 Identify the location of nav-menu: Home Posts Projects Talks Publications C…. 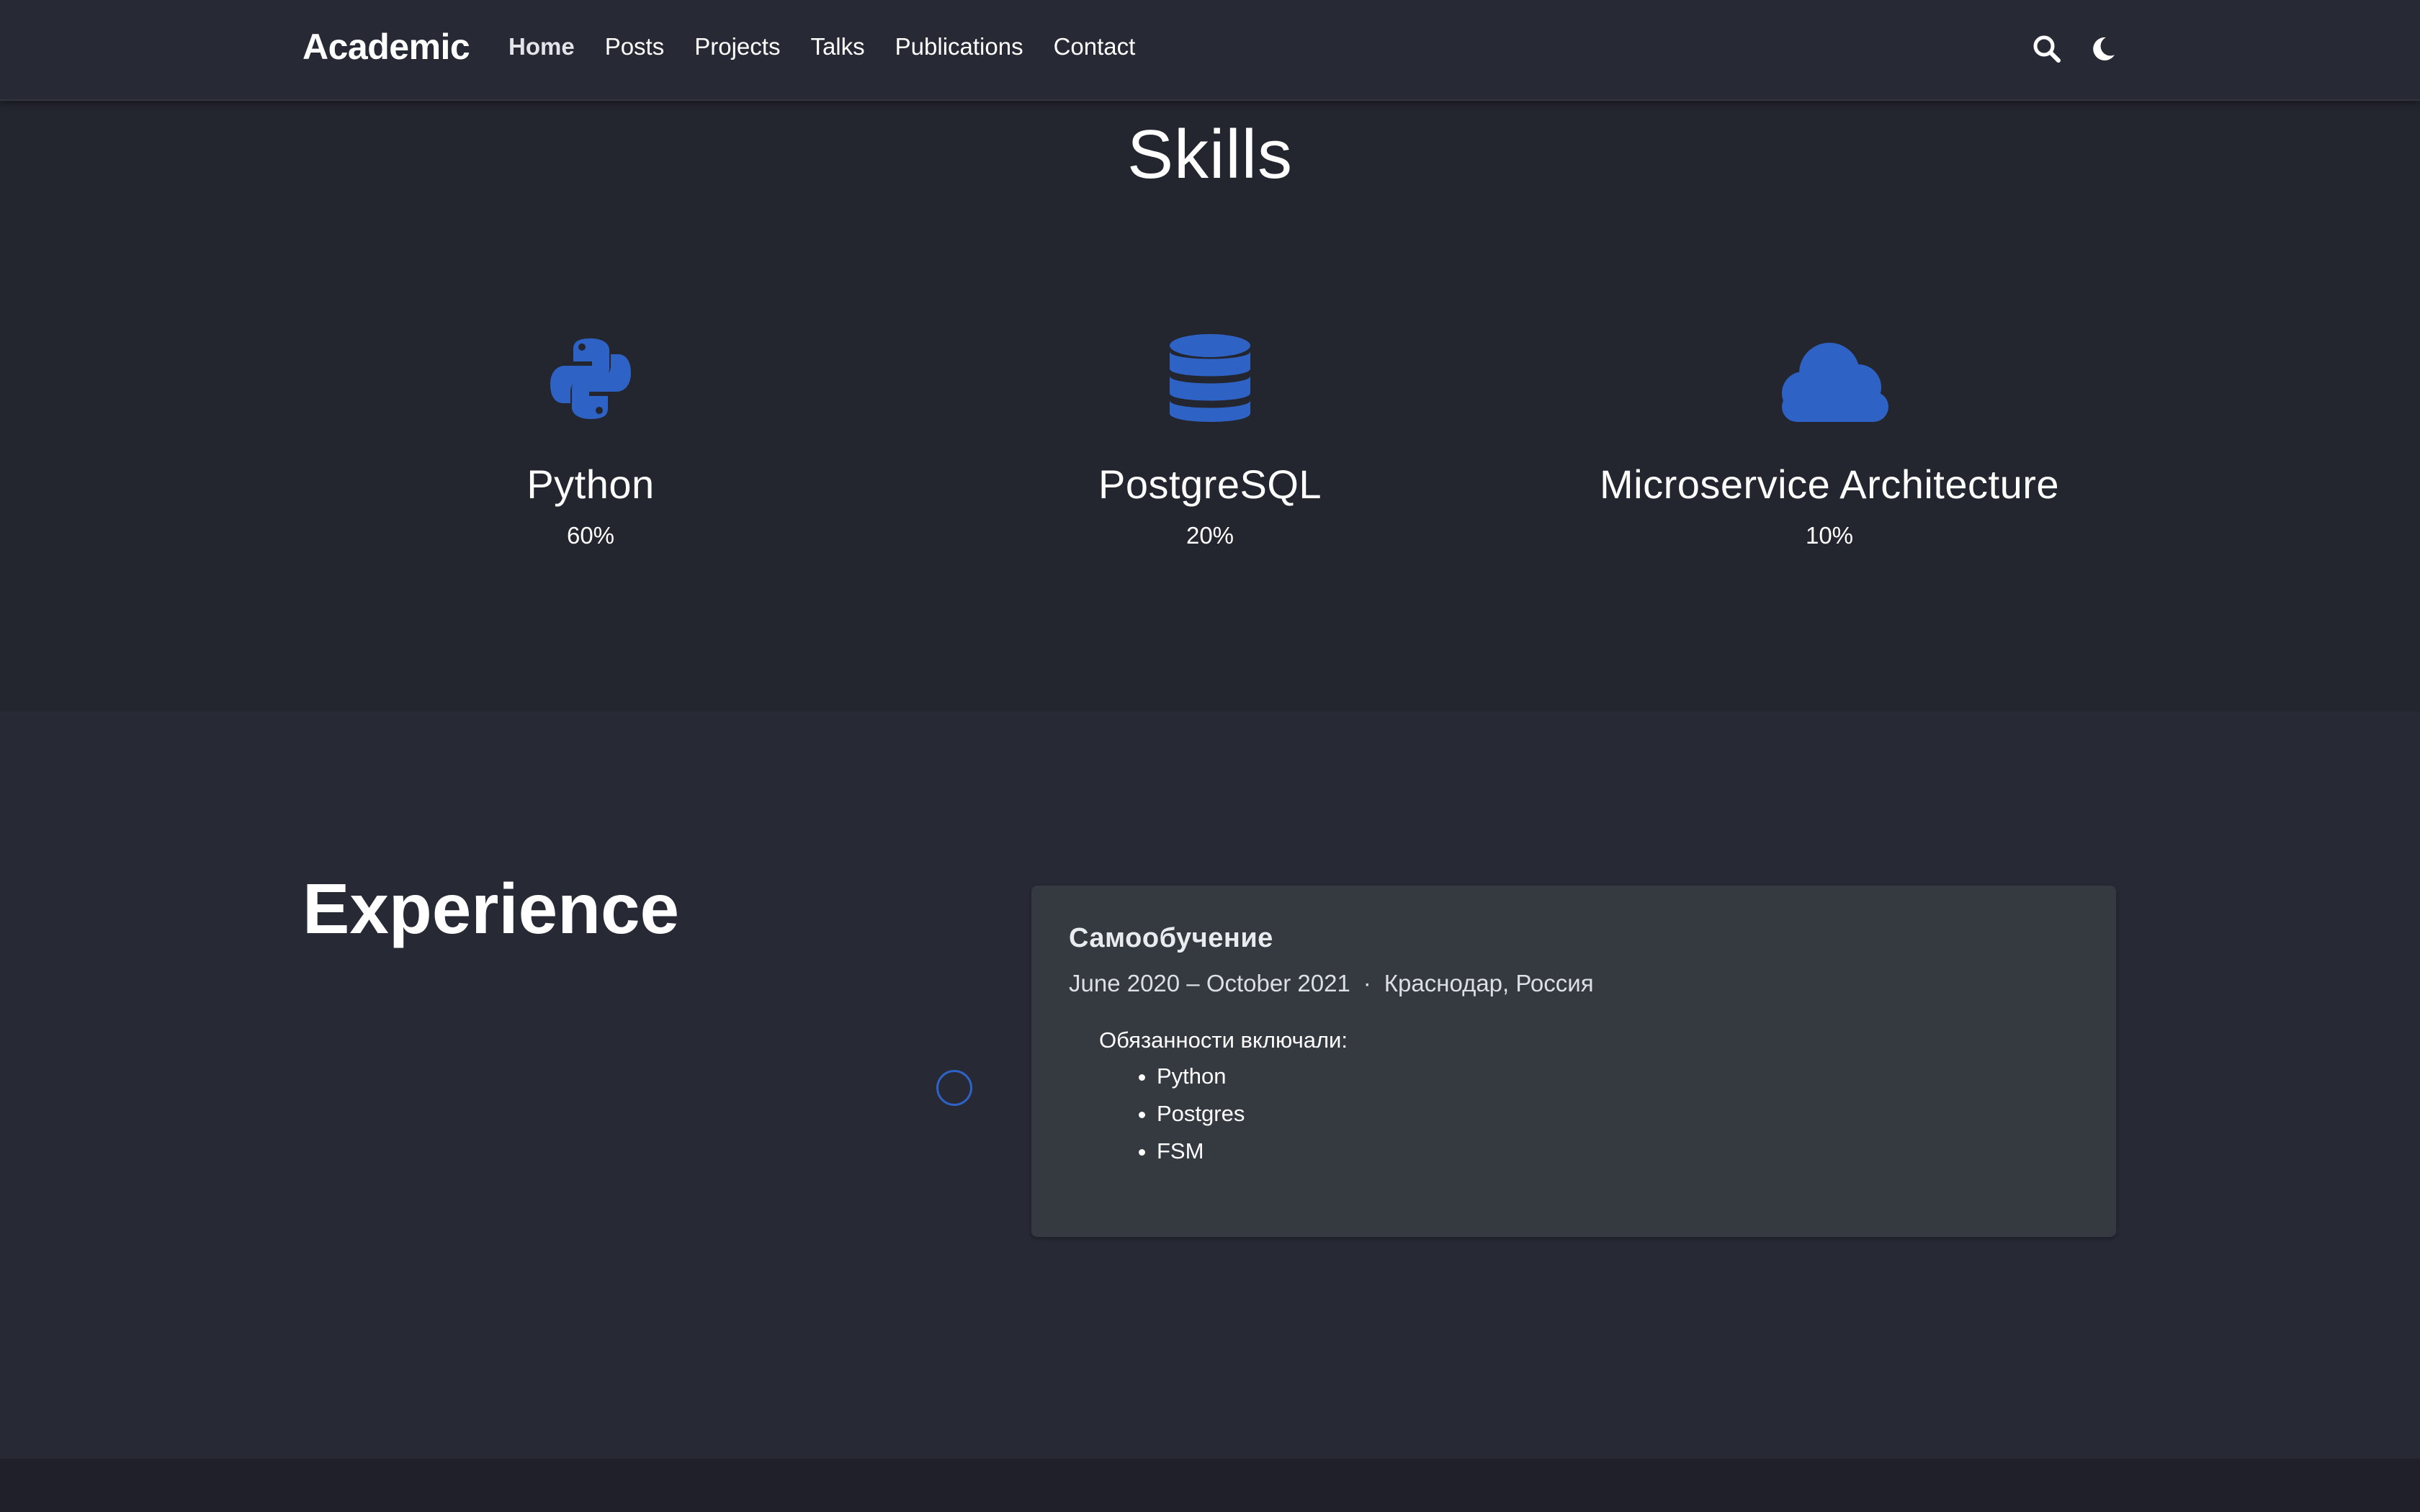
(837, 46).